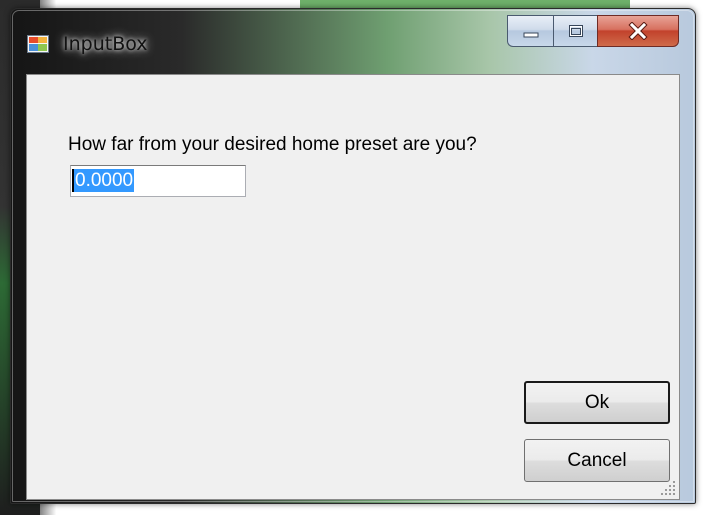 This screenshot has width=704, height=515. Describe the element at coordinates (105, 44) in the screenshot. I see `window-title: InputBox` at that location.